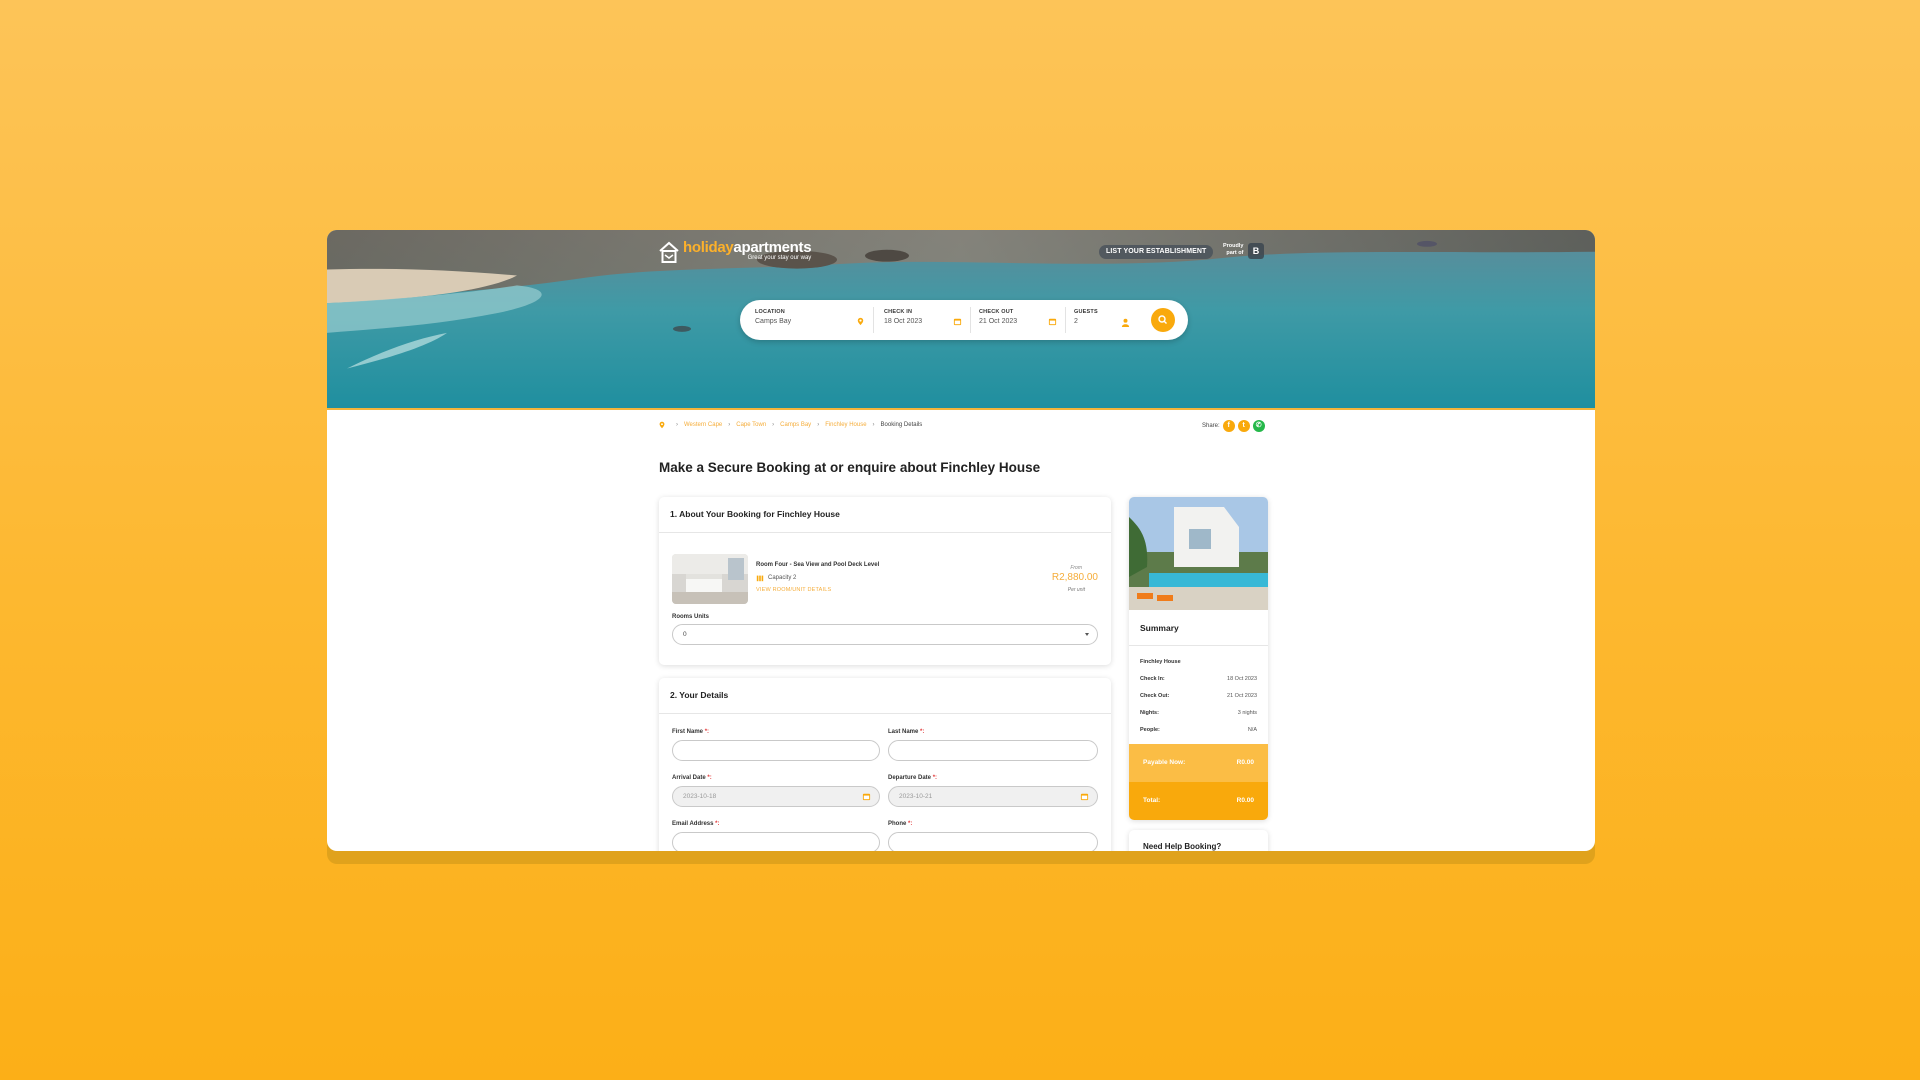 This screenshot has width=1920, height=1080. I want to click on room-photo, so click(710, 579).